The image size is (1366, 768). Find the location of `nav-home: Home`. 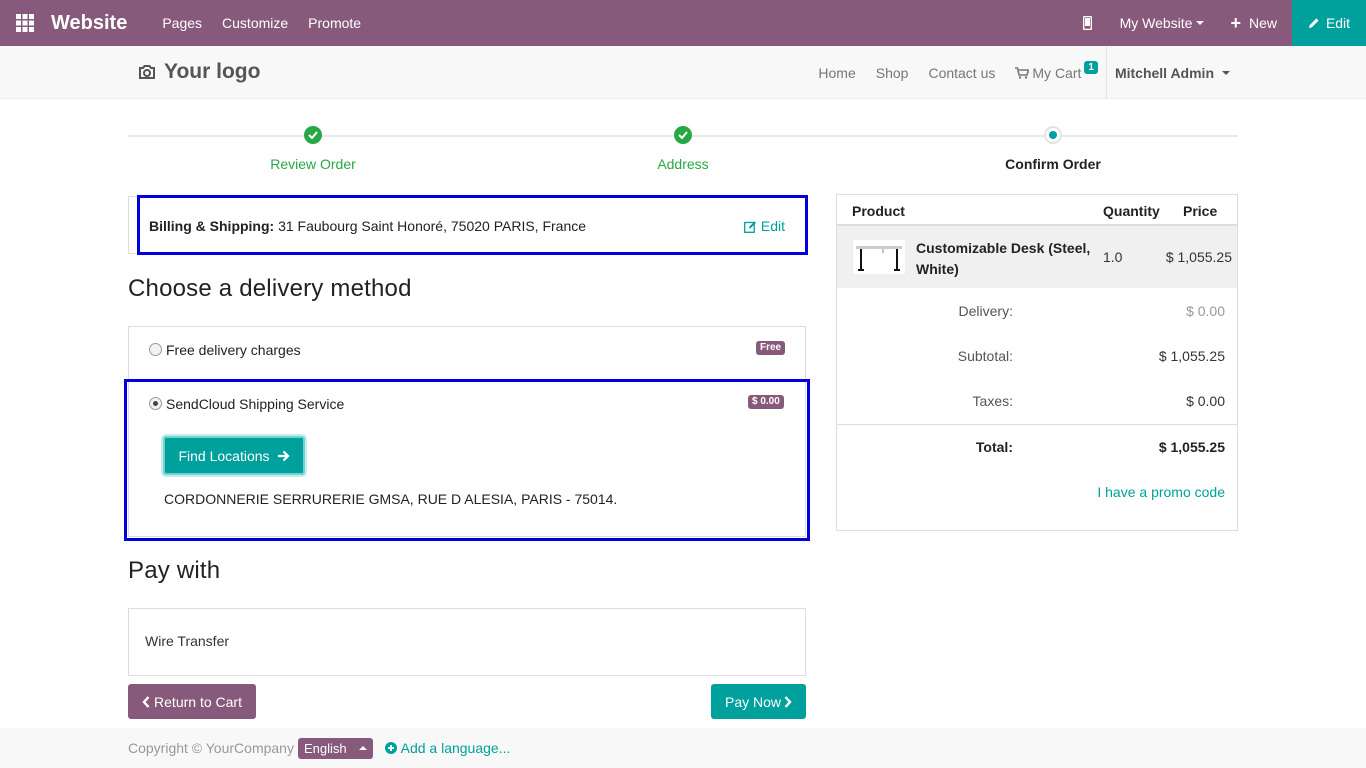

nav-home: Home is located at coordinates (836, 73).